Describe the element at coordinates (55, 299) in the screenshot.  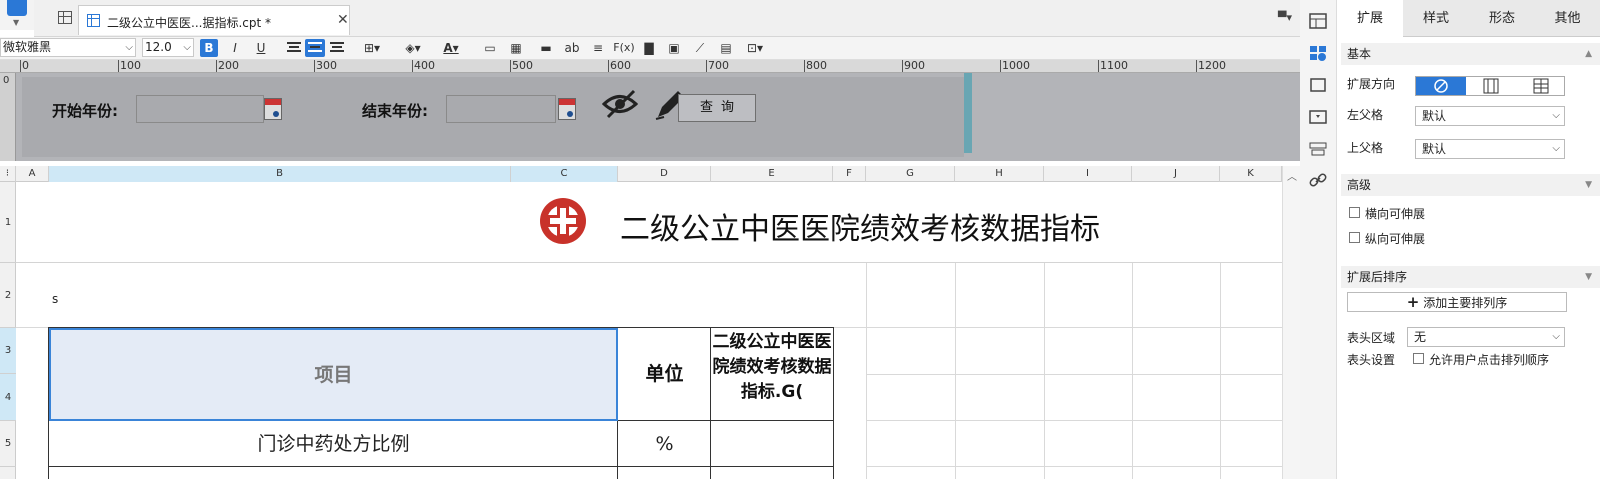
I see `cell-marker: s` at that location.